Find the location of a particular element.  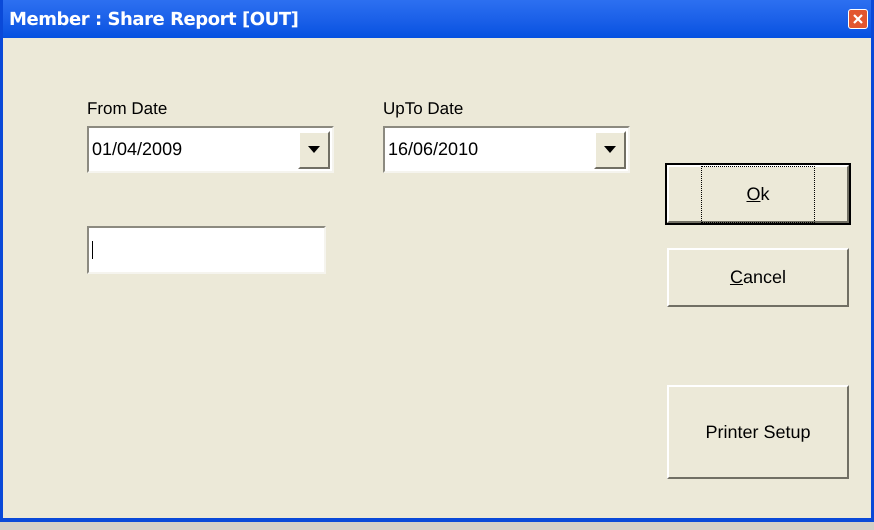

text-cursor is located at coordinates (92, 250).